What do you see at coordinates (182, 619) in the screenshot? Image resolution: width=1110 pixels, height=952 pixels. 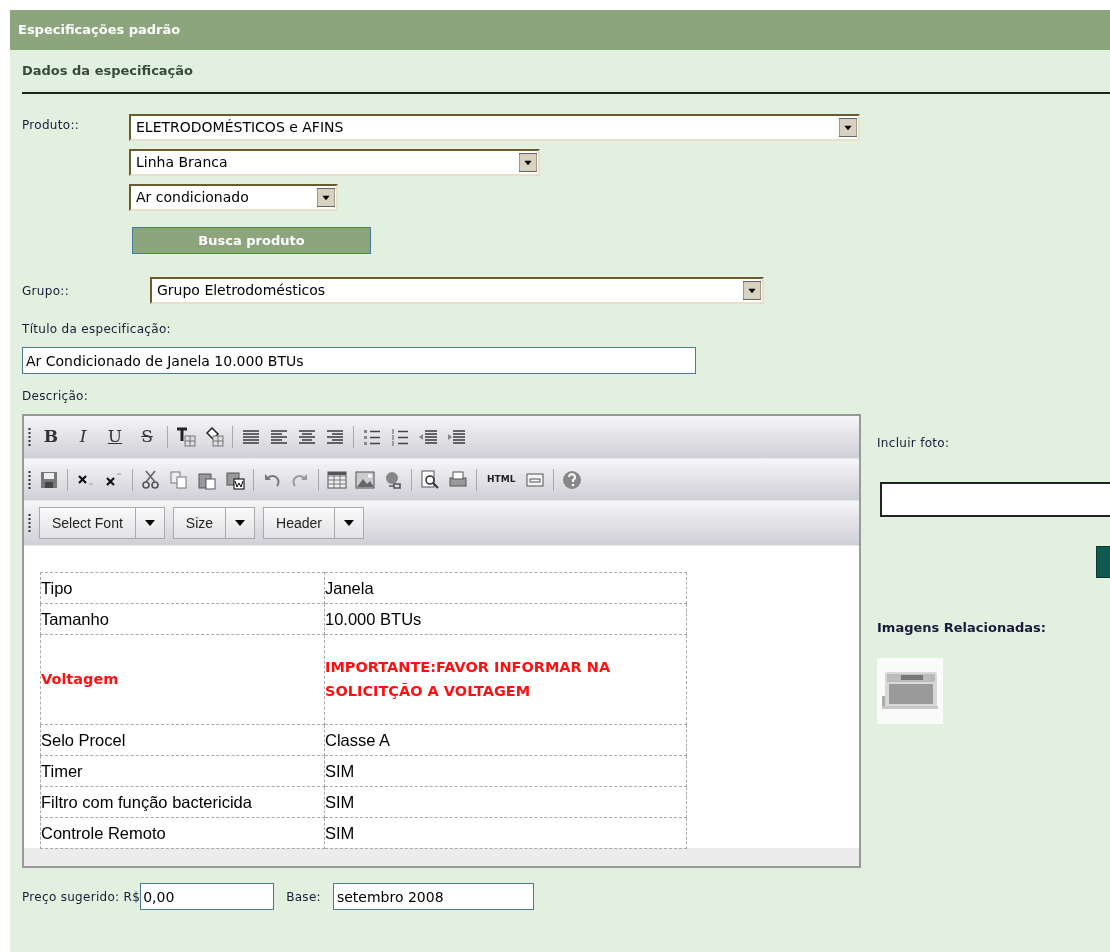 I see `spec-name: Tamanho` at bounding box center [182, 619].